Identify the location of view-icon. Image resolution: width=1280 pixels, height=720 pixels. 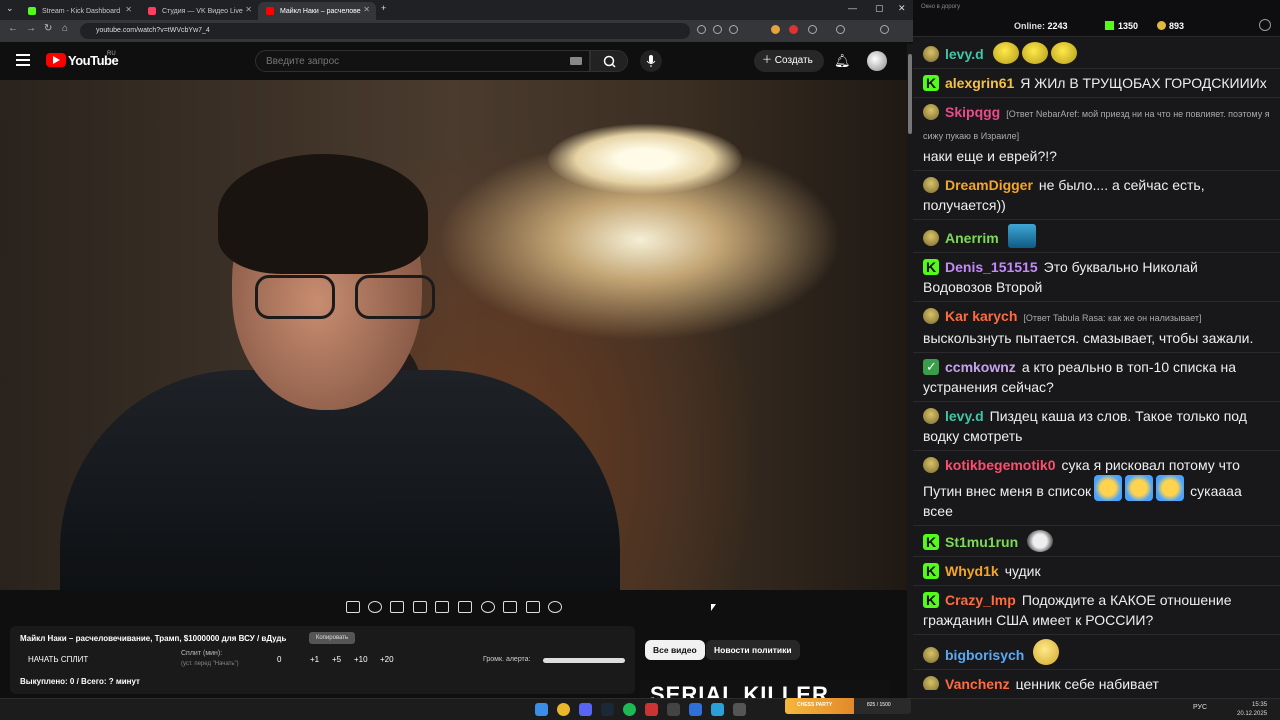
(397, 607).